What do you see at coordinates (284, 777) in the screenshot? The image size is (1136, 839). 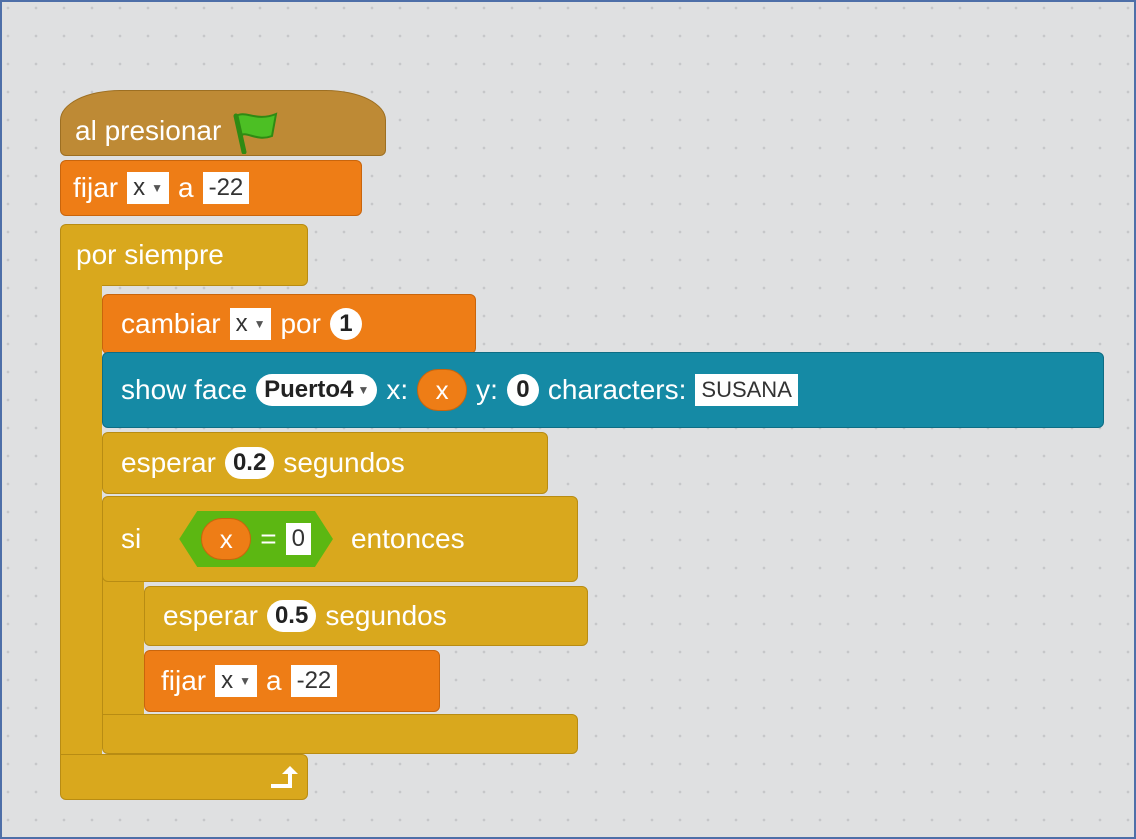 I see `loop-arrow-icon` at bounding box center [284, 777].